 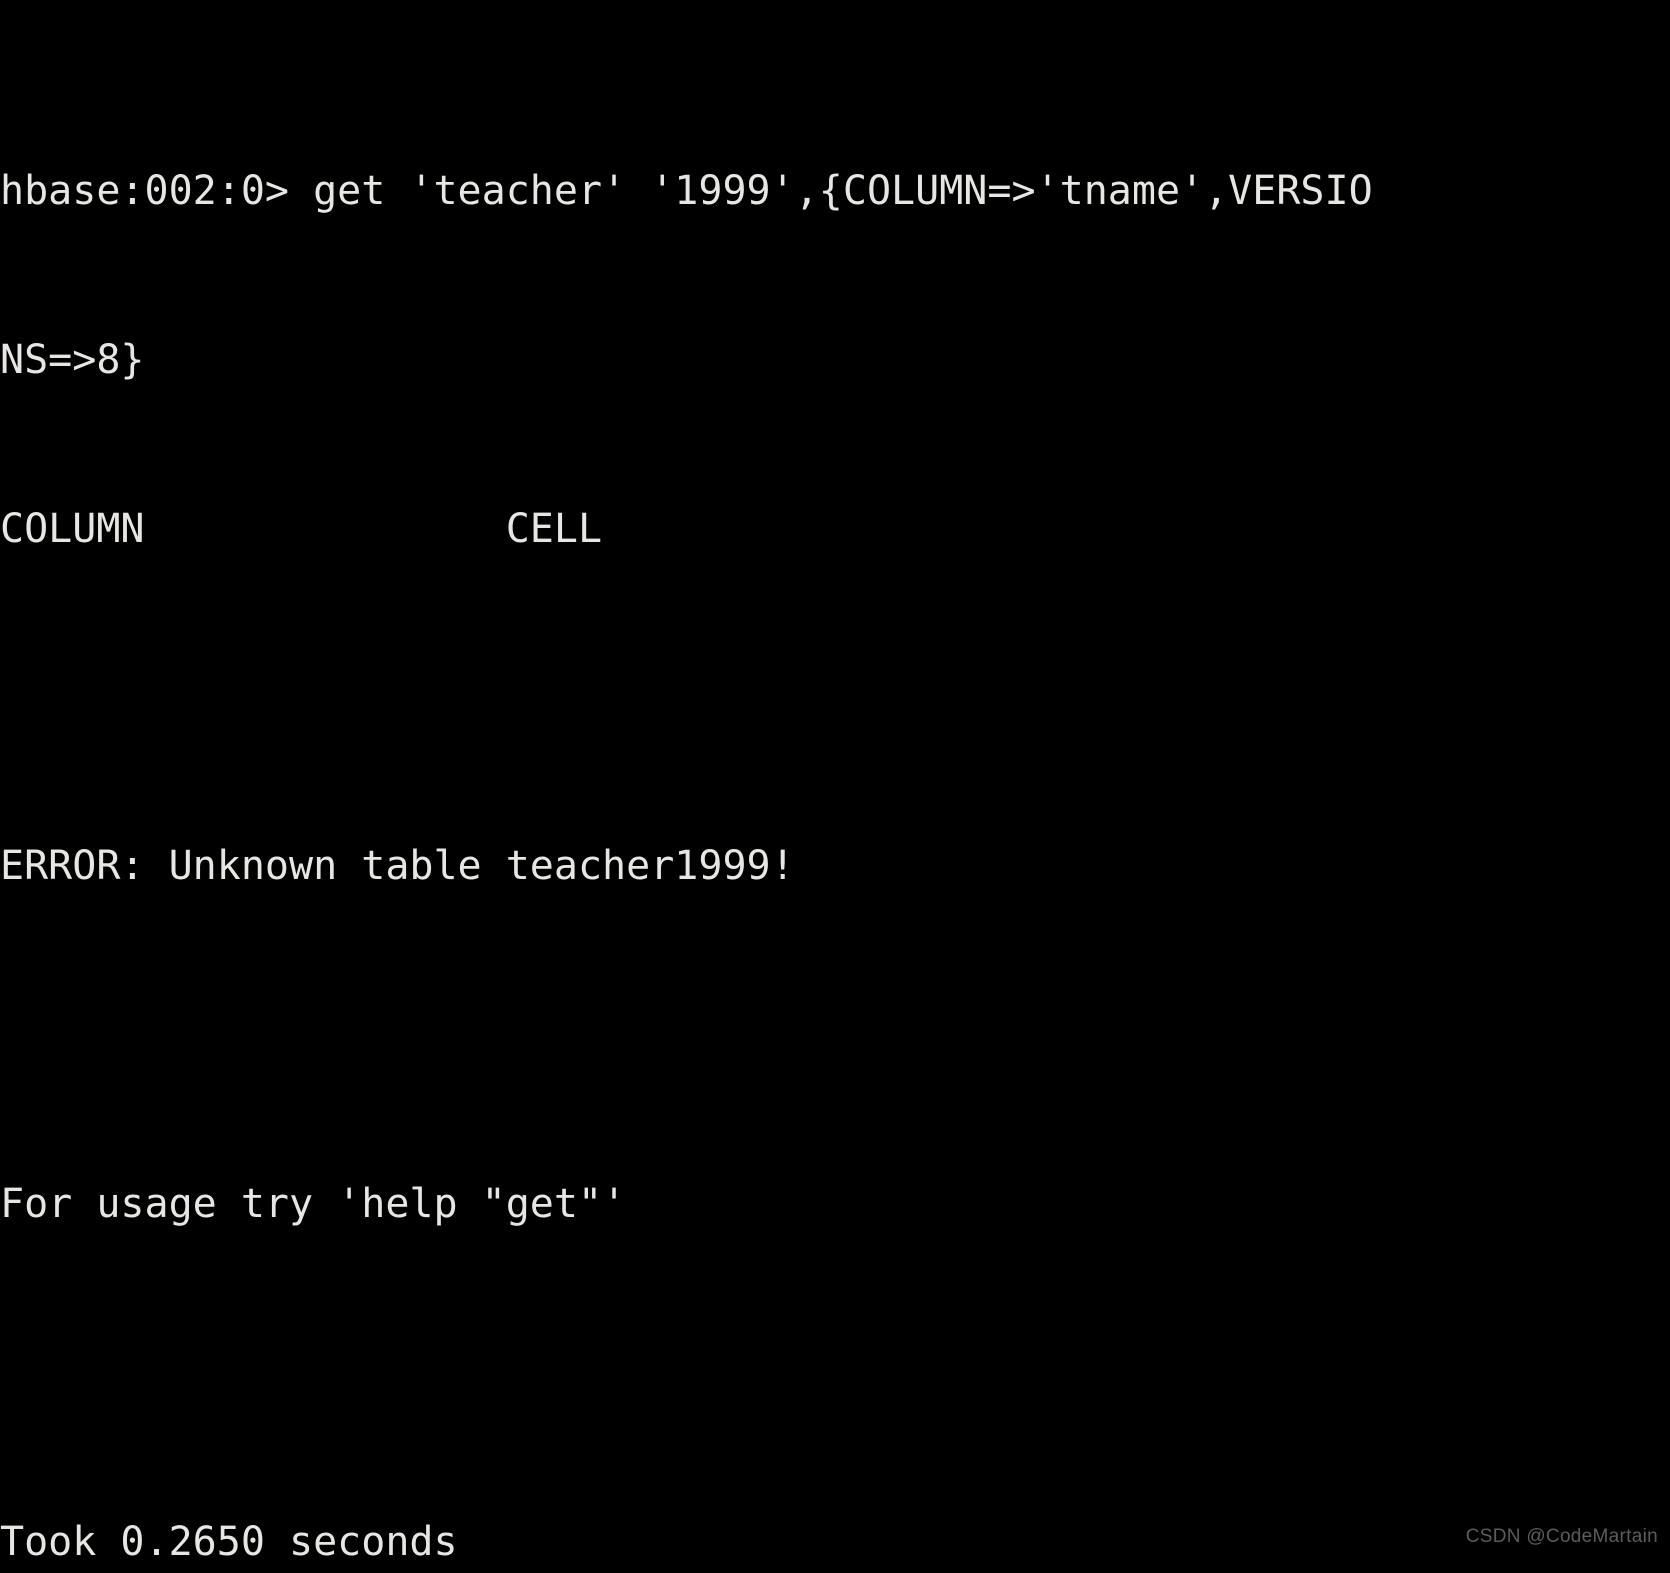 What do you see at coordinates (397, 866) in the screenshot?
I see `terminal-line-error: ERROR: Unknown table teacher1999!` at bounding box center [397, 866].